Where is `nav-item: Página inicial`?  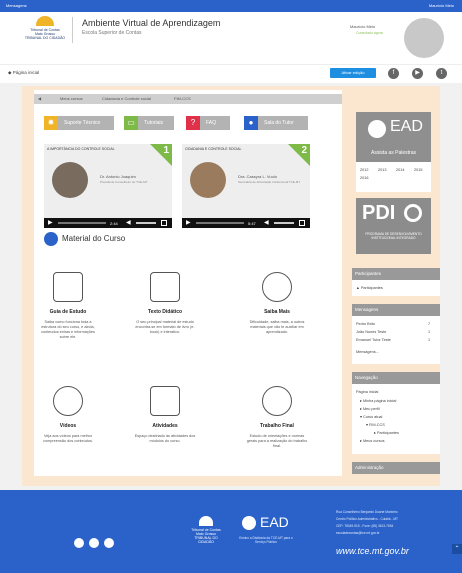
nav-item: Página inicial is located at coordinates (367, 392).